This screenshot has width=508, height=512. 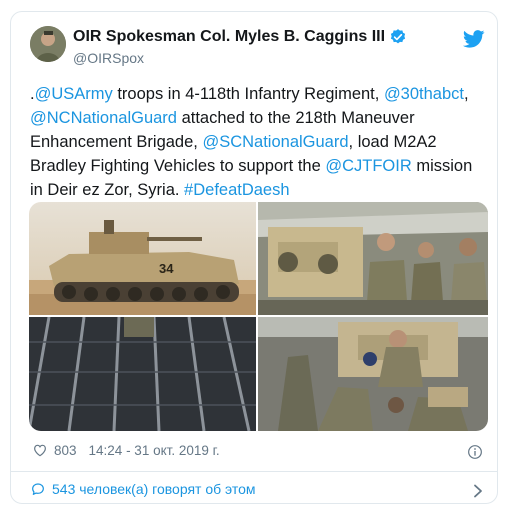 I want to click on photo-bradley-desert: 34, so click(x=142, y=258).